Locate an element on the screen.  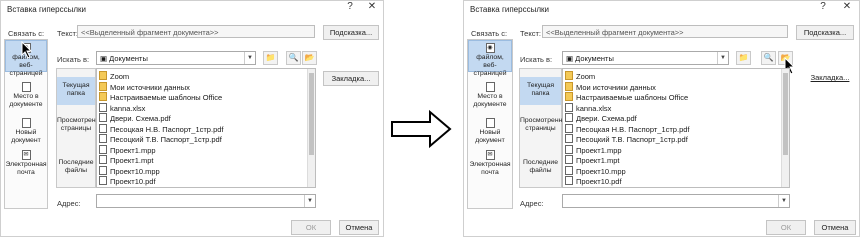
list-item-label: Двери. Схема.pdf is located at coordinates (606, 118).